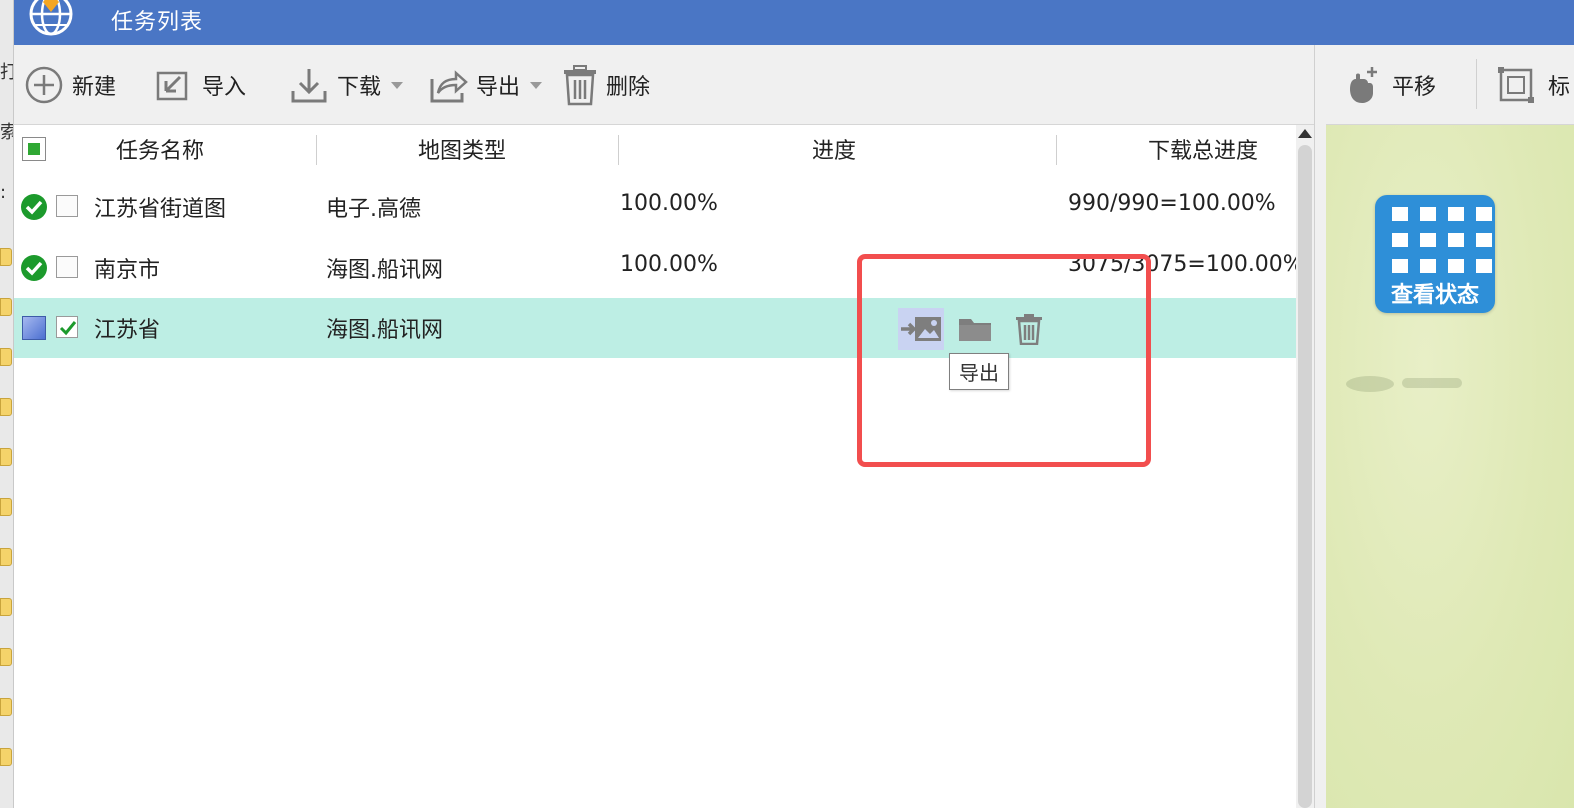 The image size is (1574, 808). What do you see at coordinates (70, 85) in the screenshot?
I see `new-button: 新建` at bounding box center [70, 85].